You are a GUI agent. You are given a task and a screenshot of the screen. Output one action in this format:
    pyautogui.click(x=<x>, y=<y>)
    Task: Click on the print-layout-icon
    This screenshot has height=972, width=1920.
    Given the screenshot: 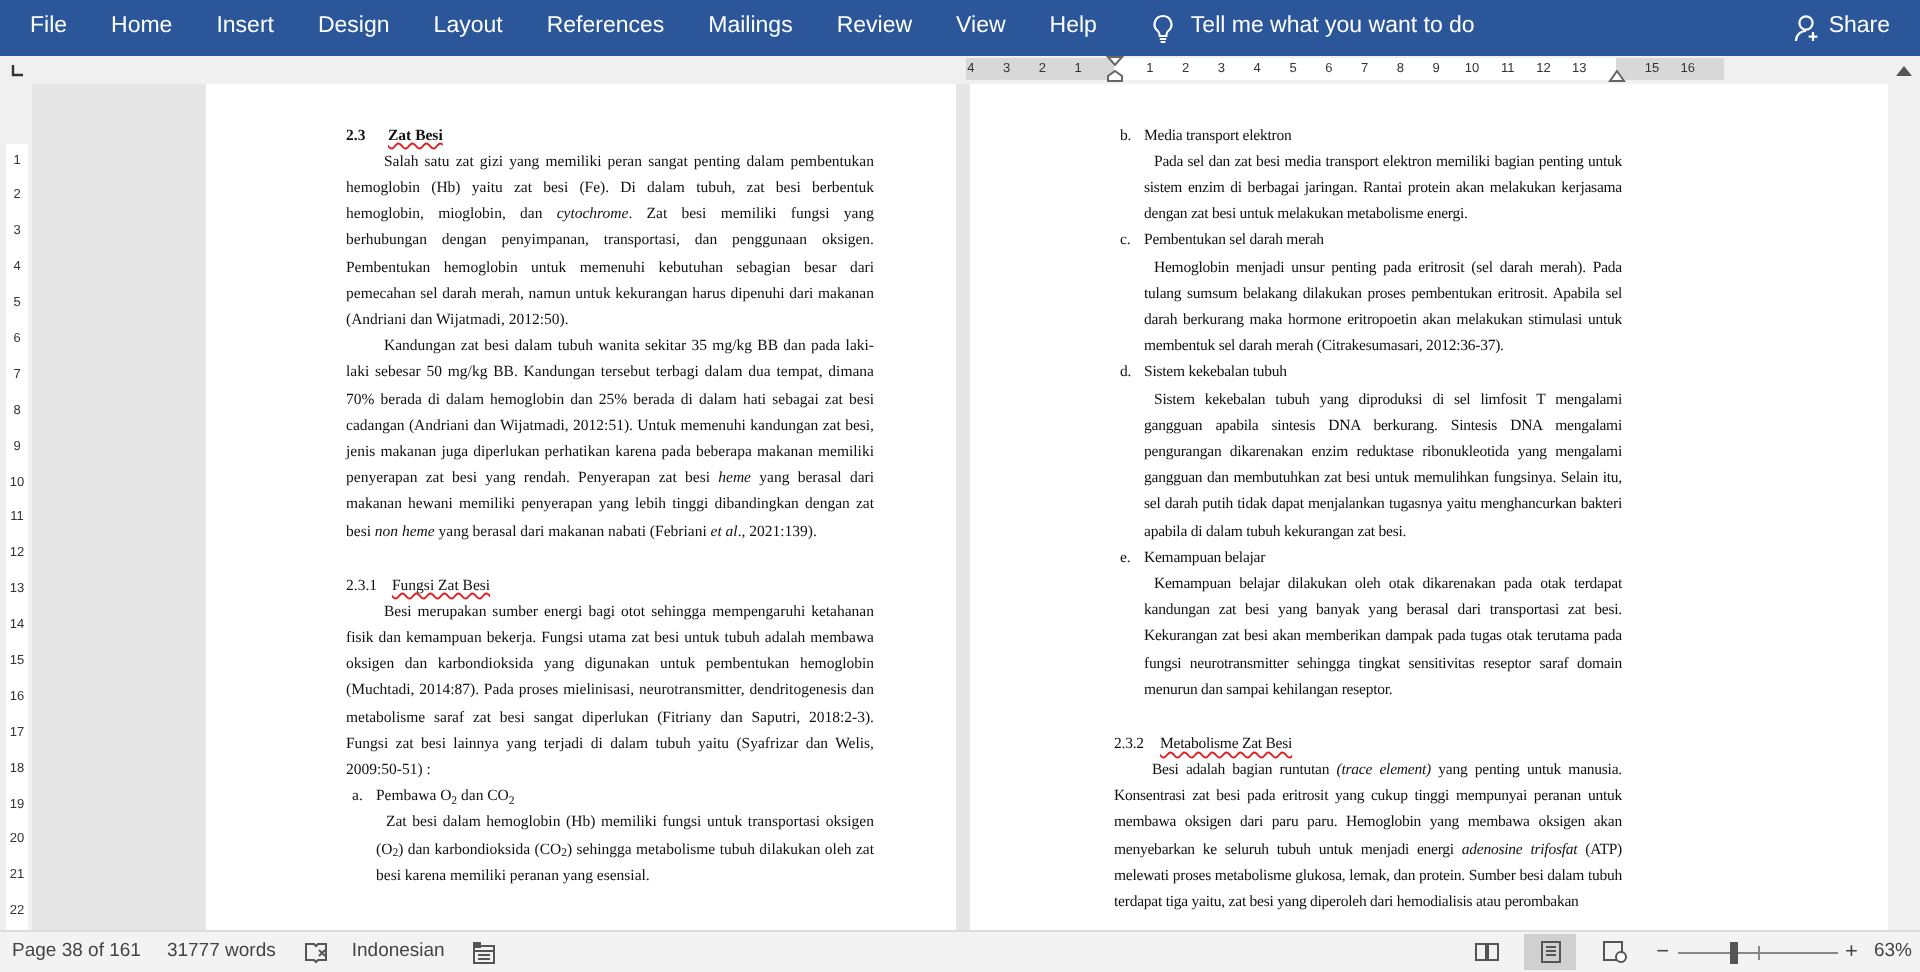 What is the action you would take?
    pyautogui.click(x=1550, y=952)
    